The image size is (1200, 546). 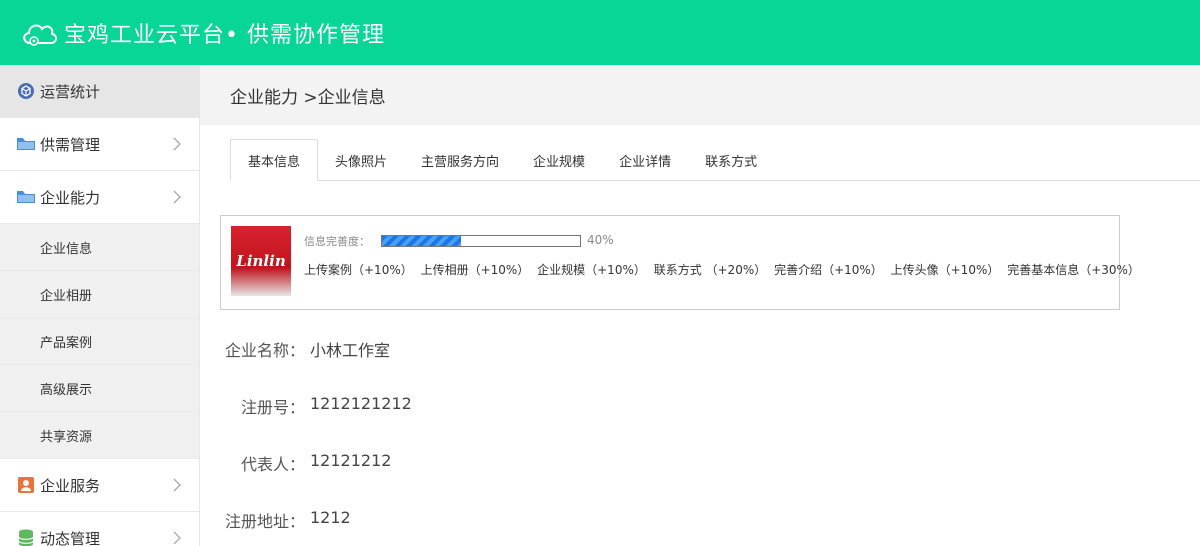 I want to click on completeness-progress-bar, so click(x=481, y=241).